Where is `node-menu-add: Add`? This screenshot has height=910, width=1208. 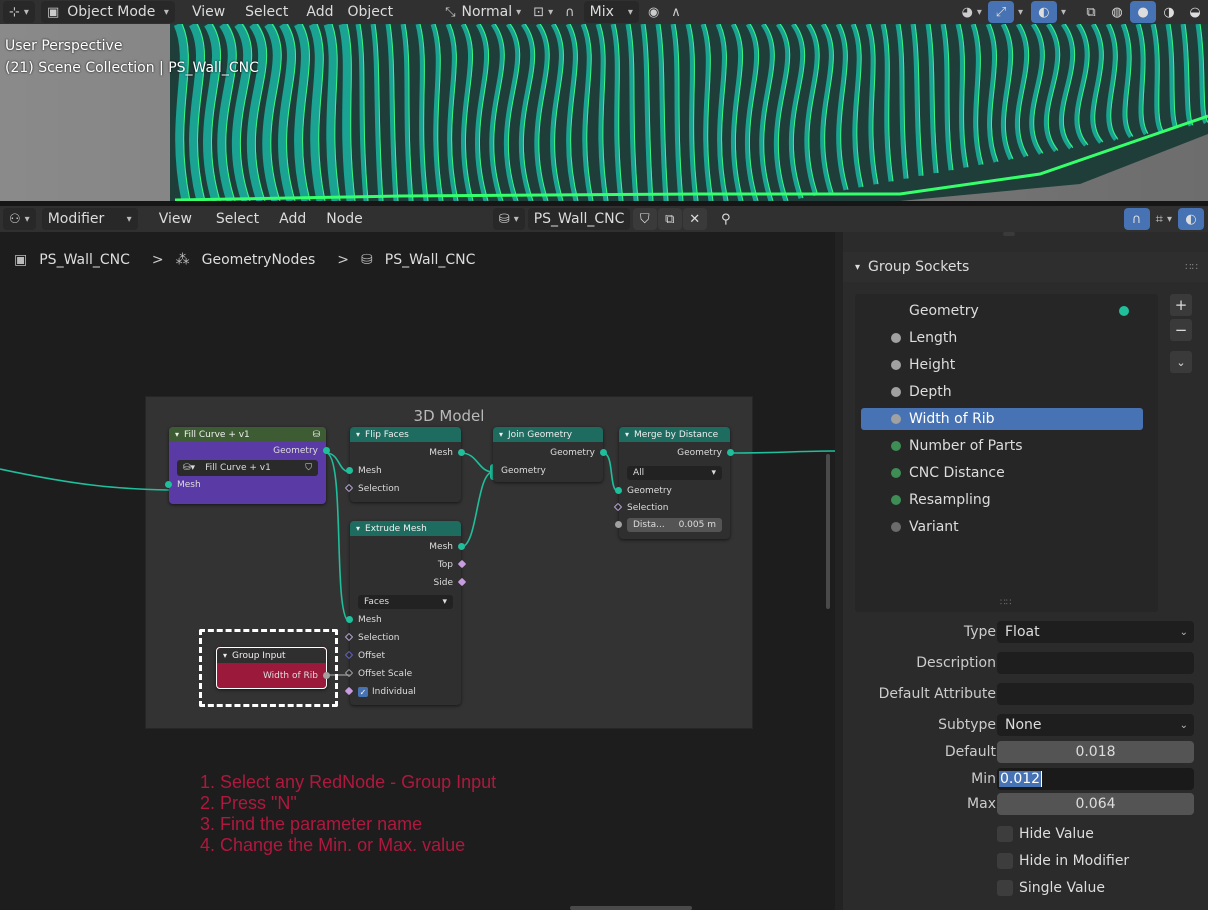 node-menu-add: Add is located at coordinates (292, 219).